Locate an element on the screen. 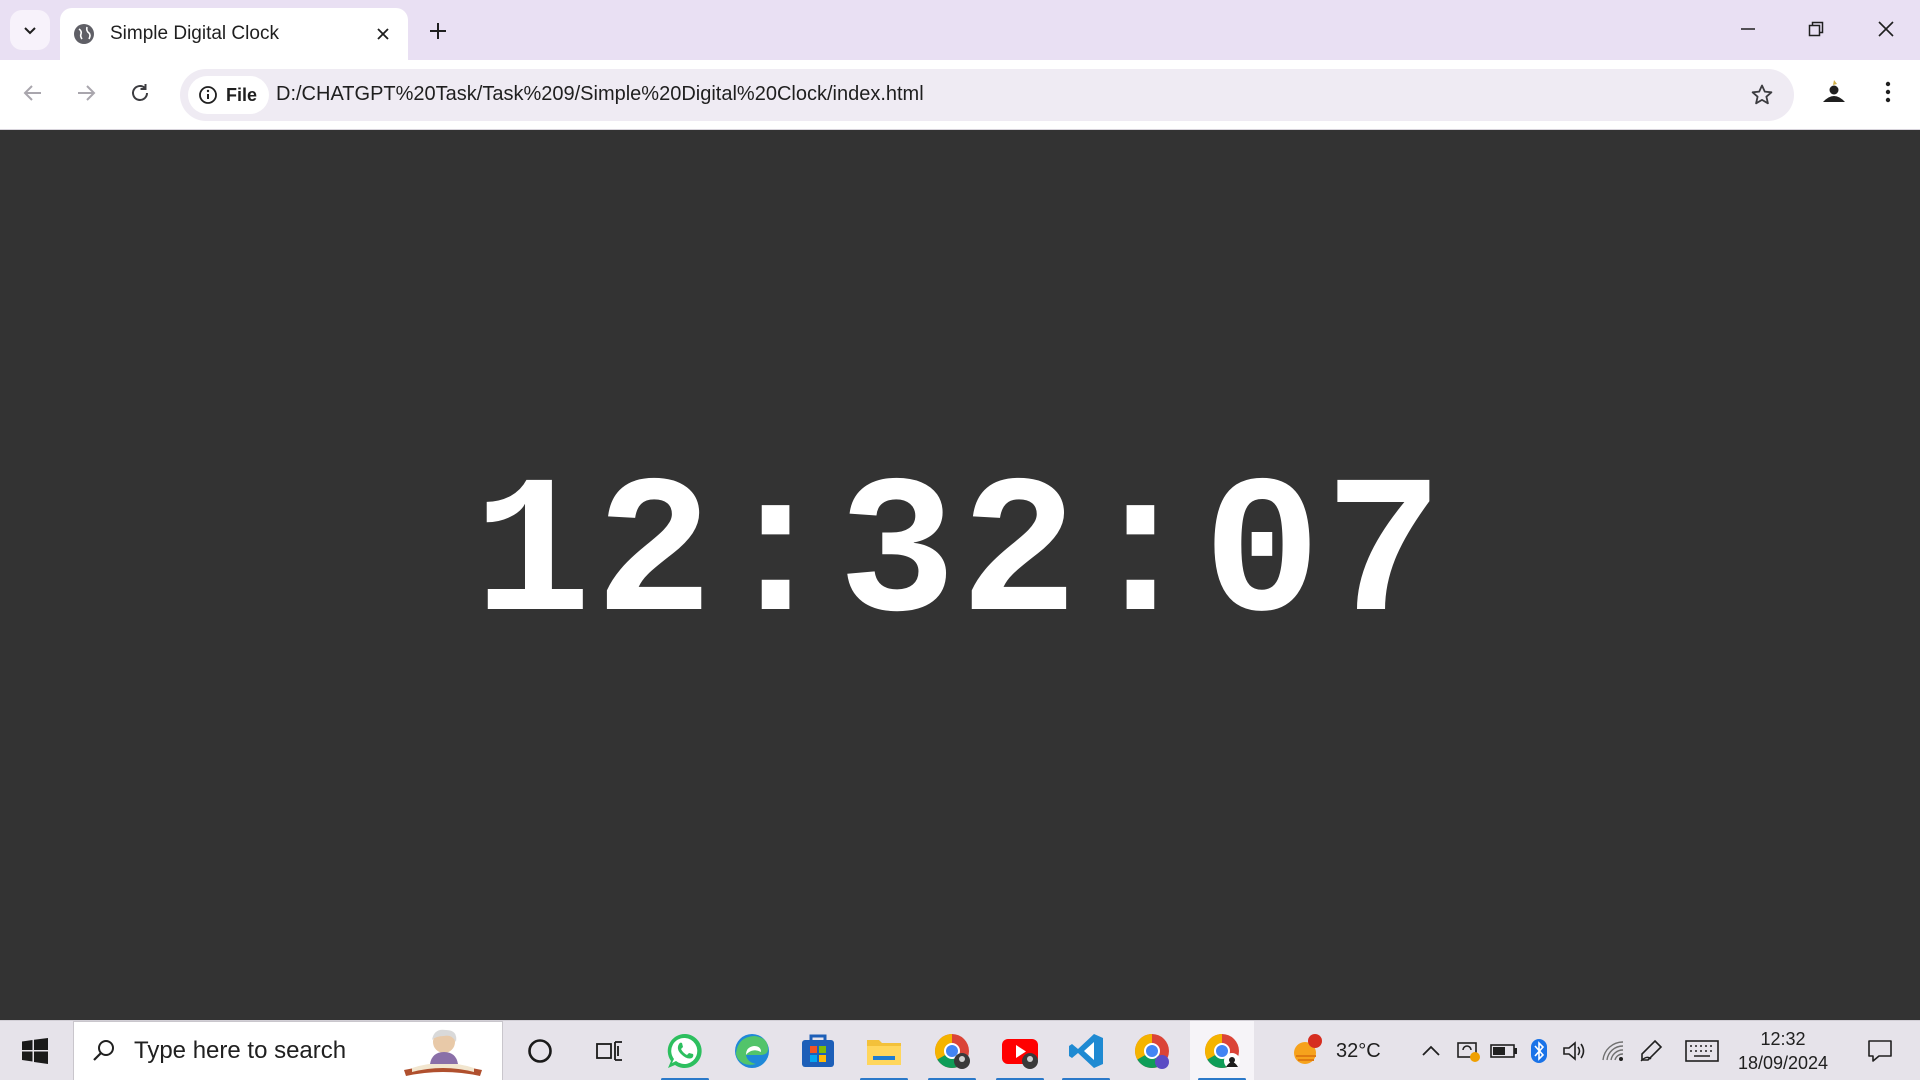 This screenshot has width=1920, height=1080. search-icon is located at coordinates (104, 1051).